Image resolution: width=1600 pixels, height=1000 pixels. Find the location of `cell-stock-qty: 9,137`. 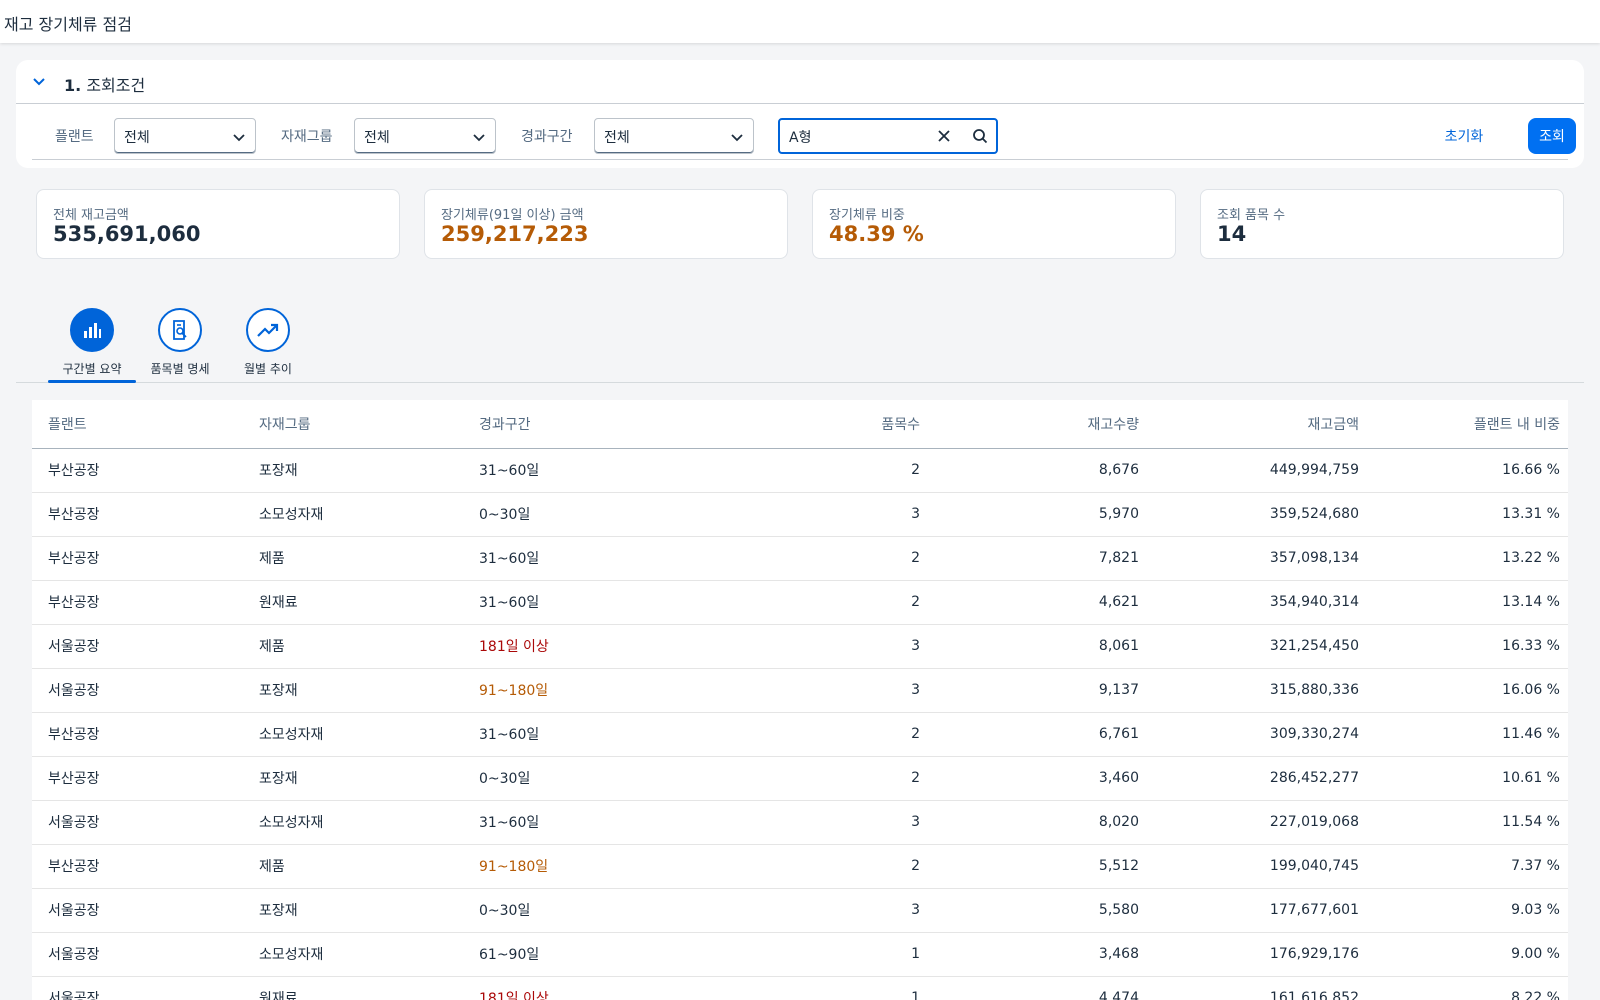

cell-stock-qty: 9,137 is located at coordinates (1037, 690).